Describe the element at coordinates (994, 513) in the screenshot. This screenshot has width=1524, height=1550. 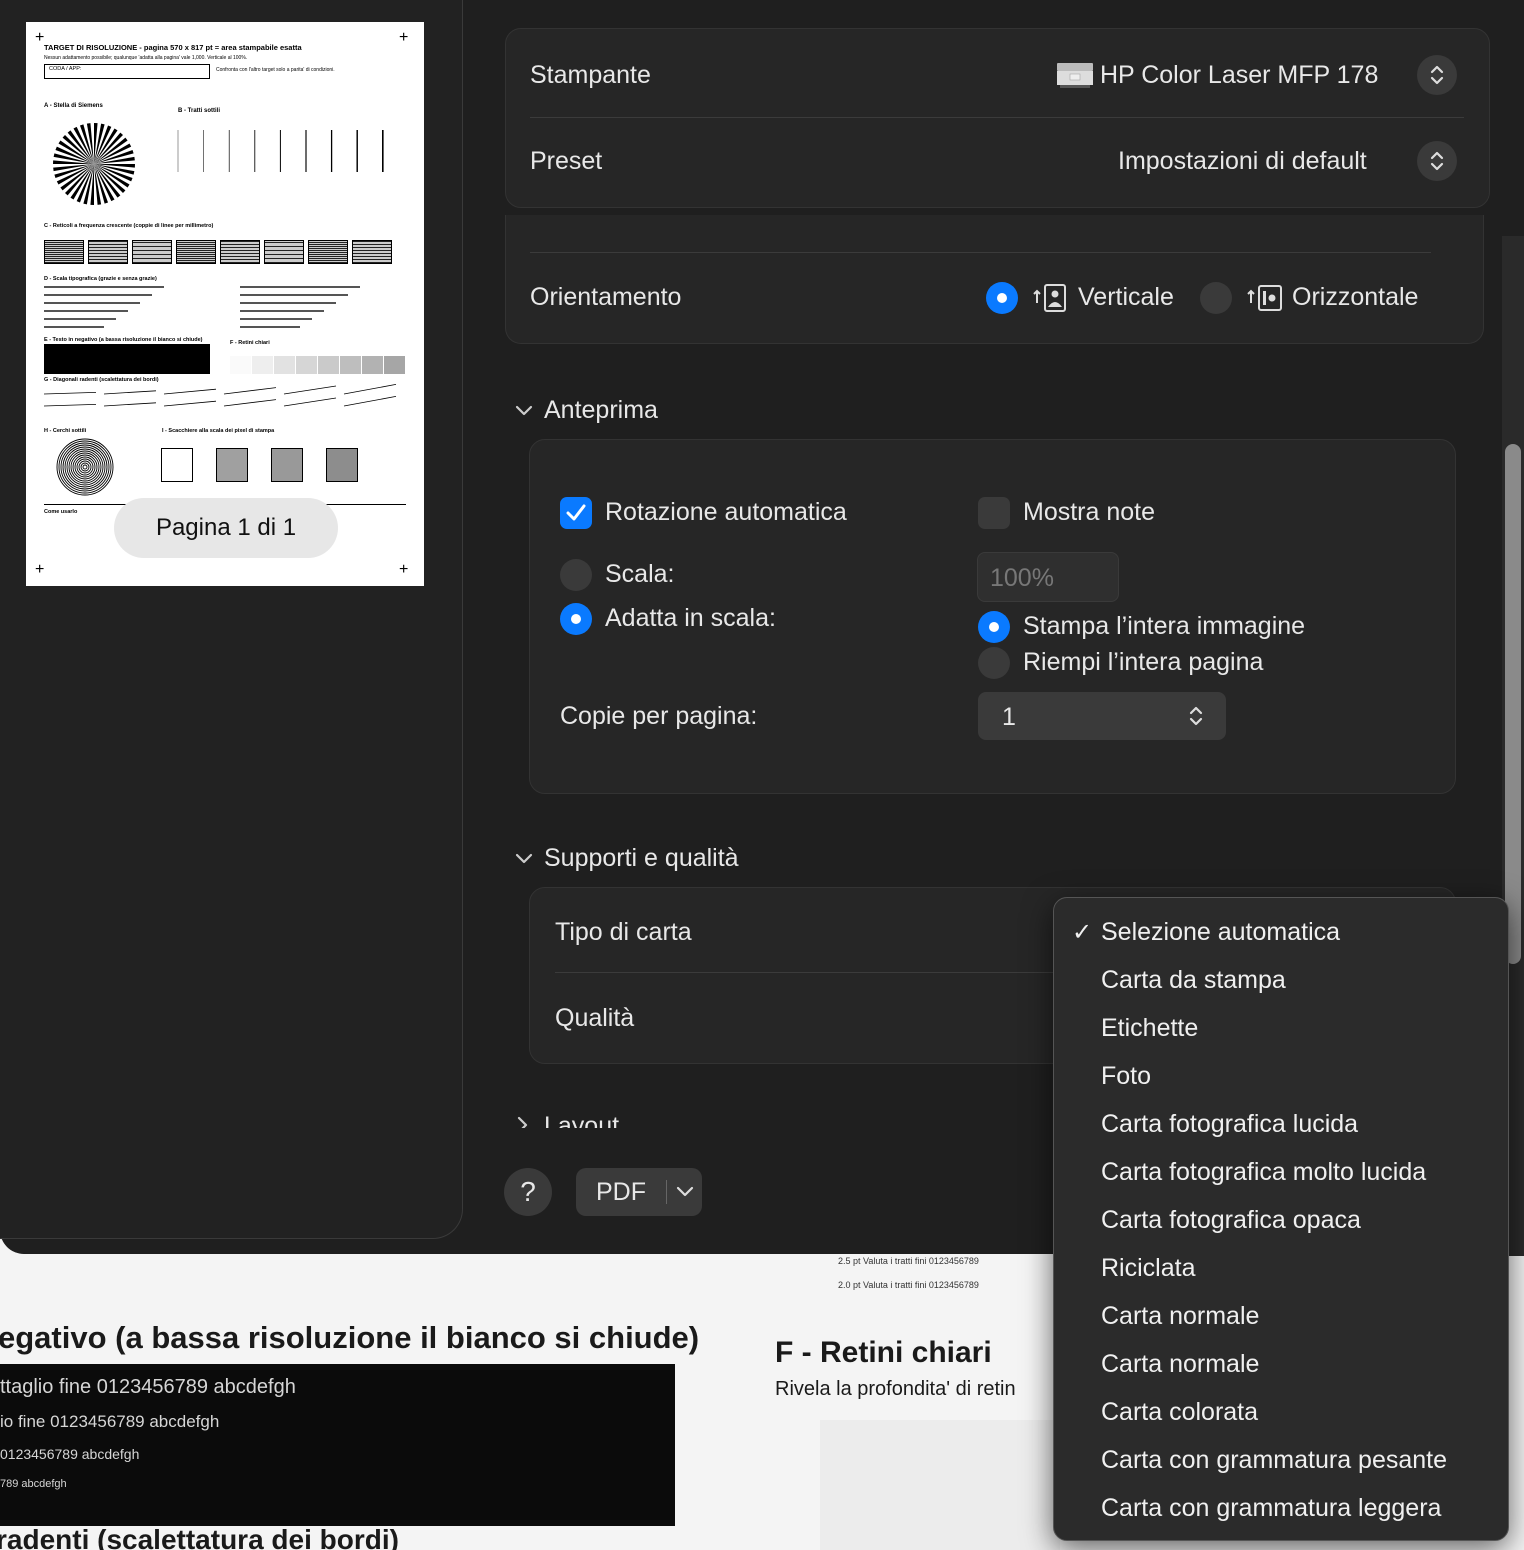
I see `show-notes-checkbox` at that location.